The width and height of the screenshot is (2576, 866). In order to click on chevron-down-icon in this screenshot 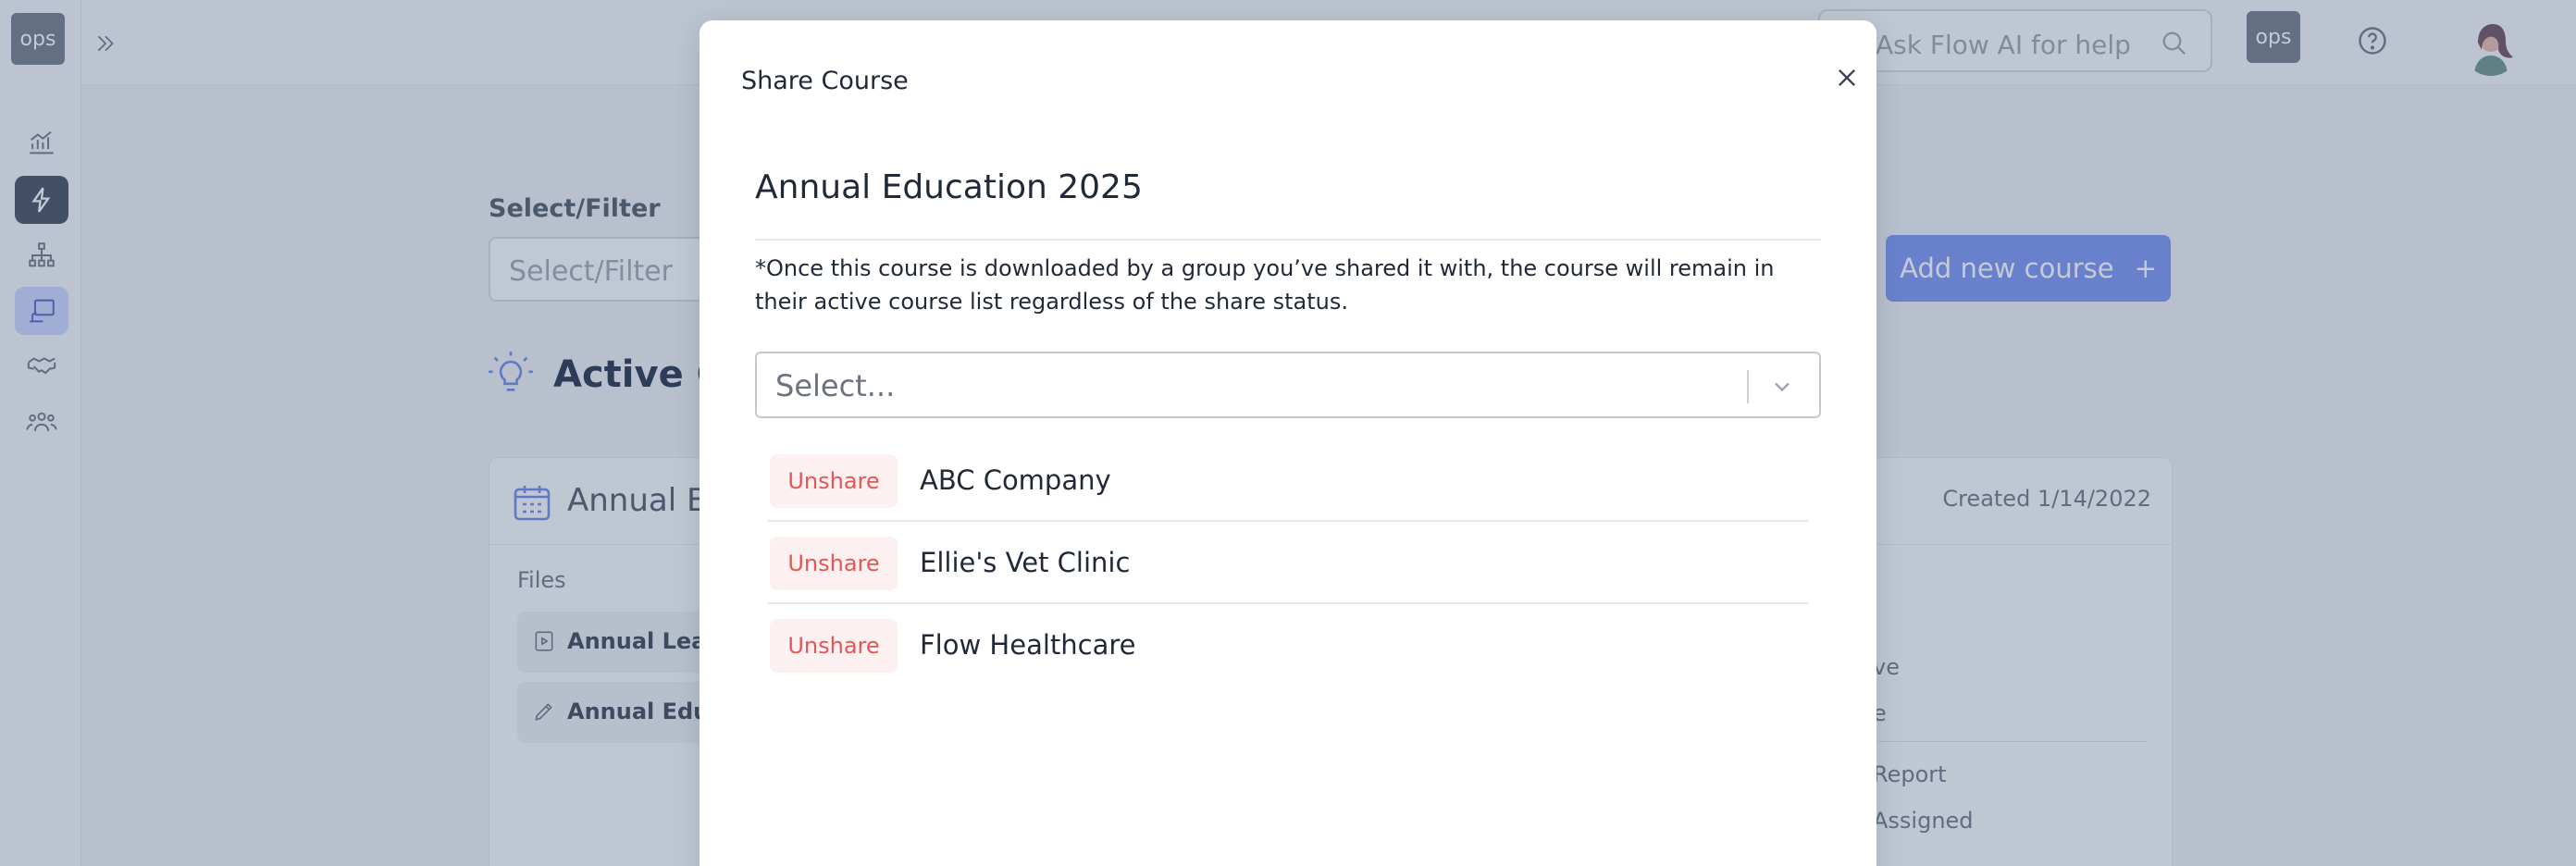, I will do `click(1782, 387)`.